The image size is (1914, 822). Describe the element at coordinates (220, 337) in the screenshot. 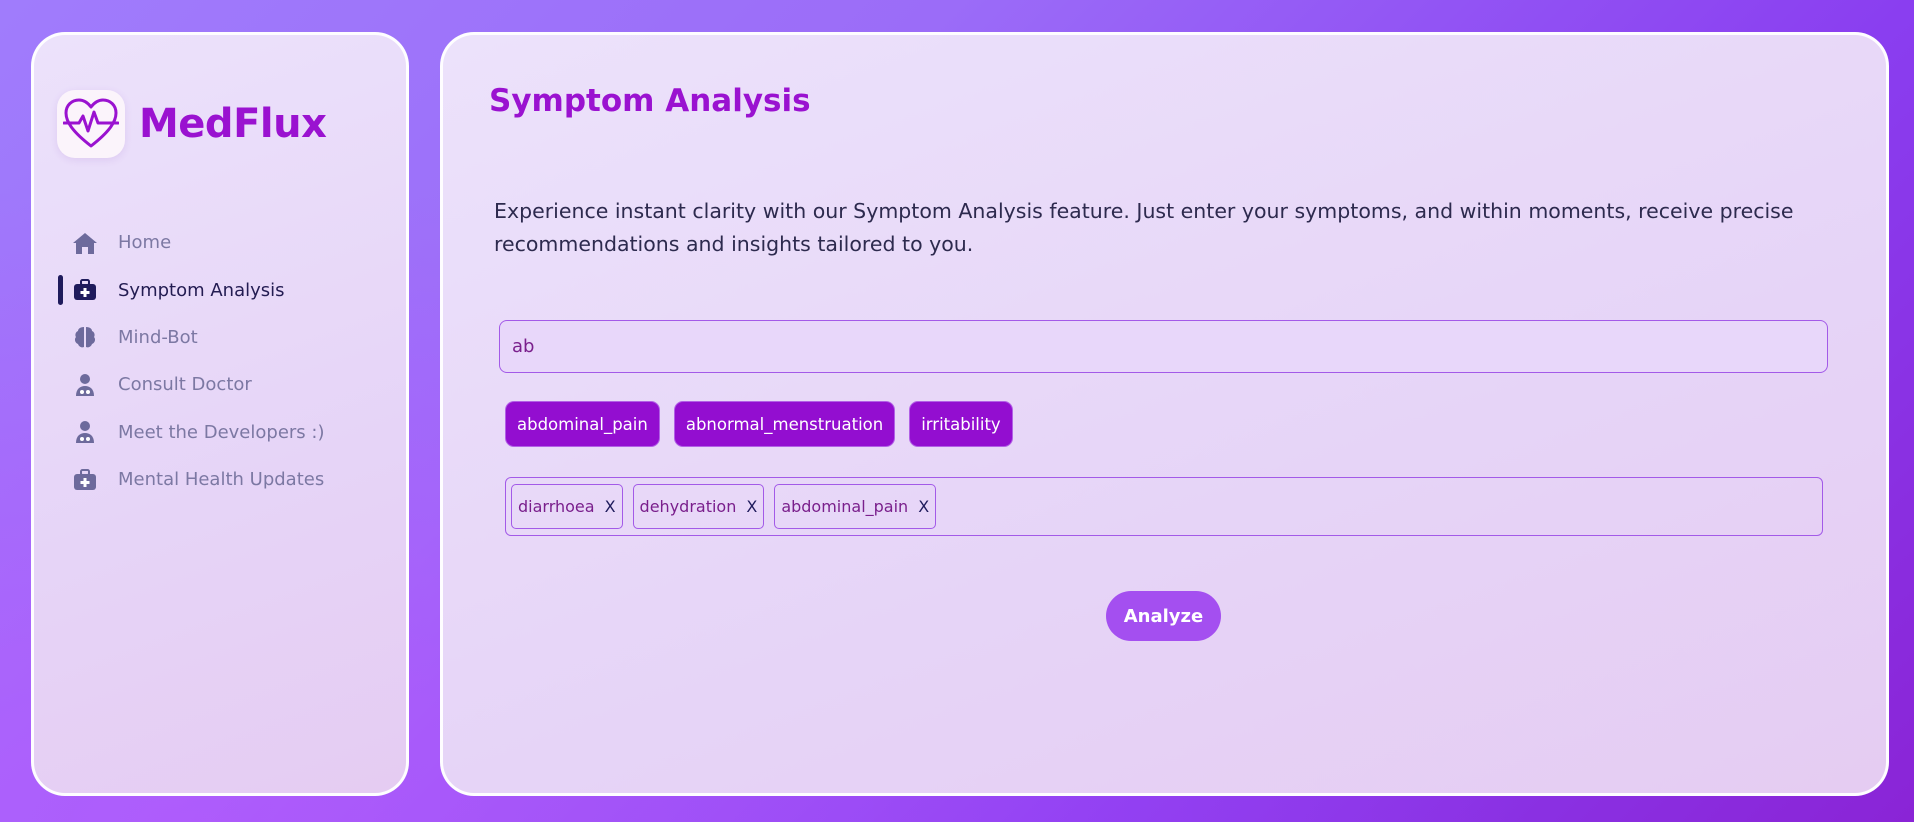

I see `sidebar-item-mind-bot: Mind-Bot` at that location.